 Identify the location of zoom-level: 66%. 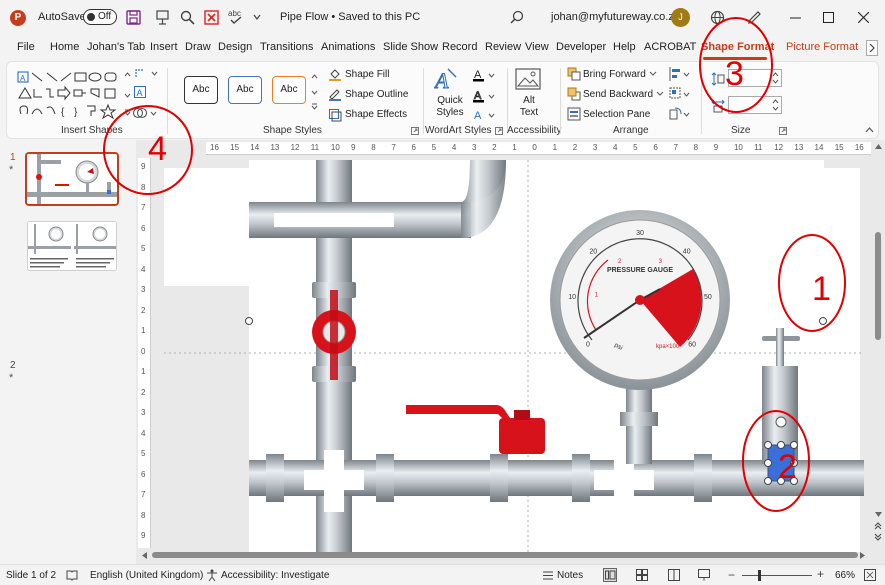
(845, 575).